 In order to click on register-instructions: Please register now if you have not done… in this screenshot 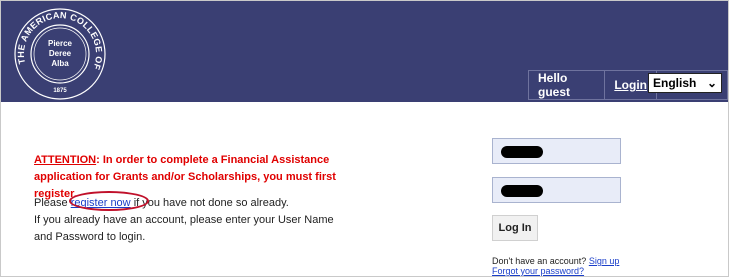, I will do `click(194, 220)`.